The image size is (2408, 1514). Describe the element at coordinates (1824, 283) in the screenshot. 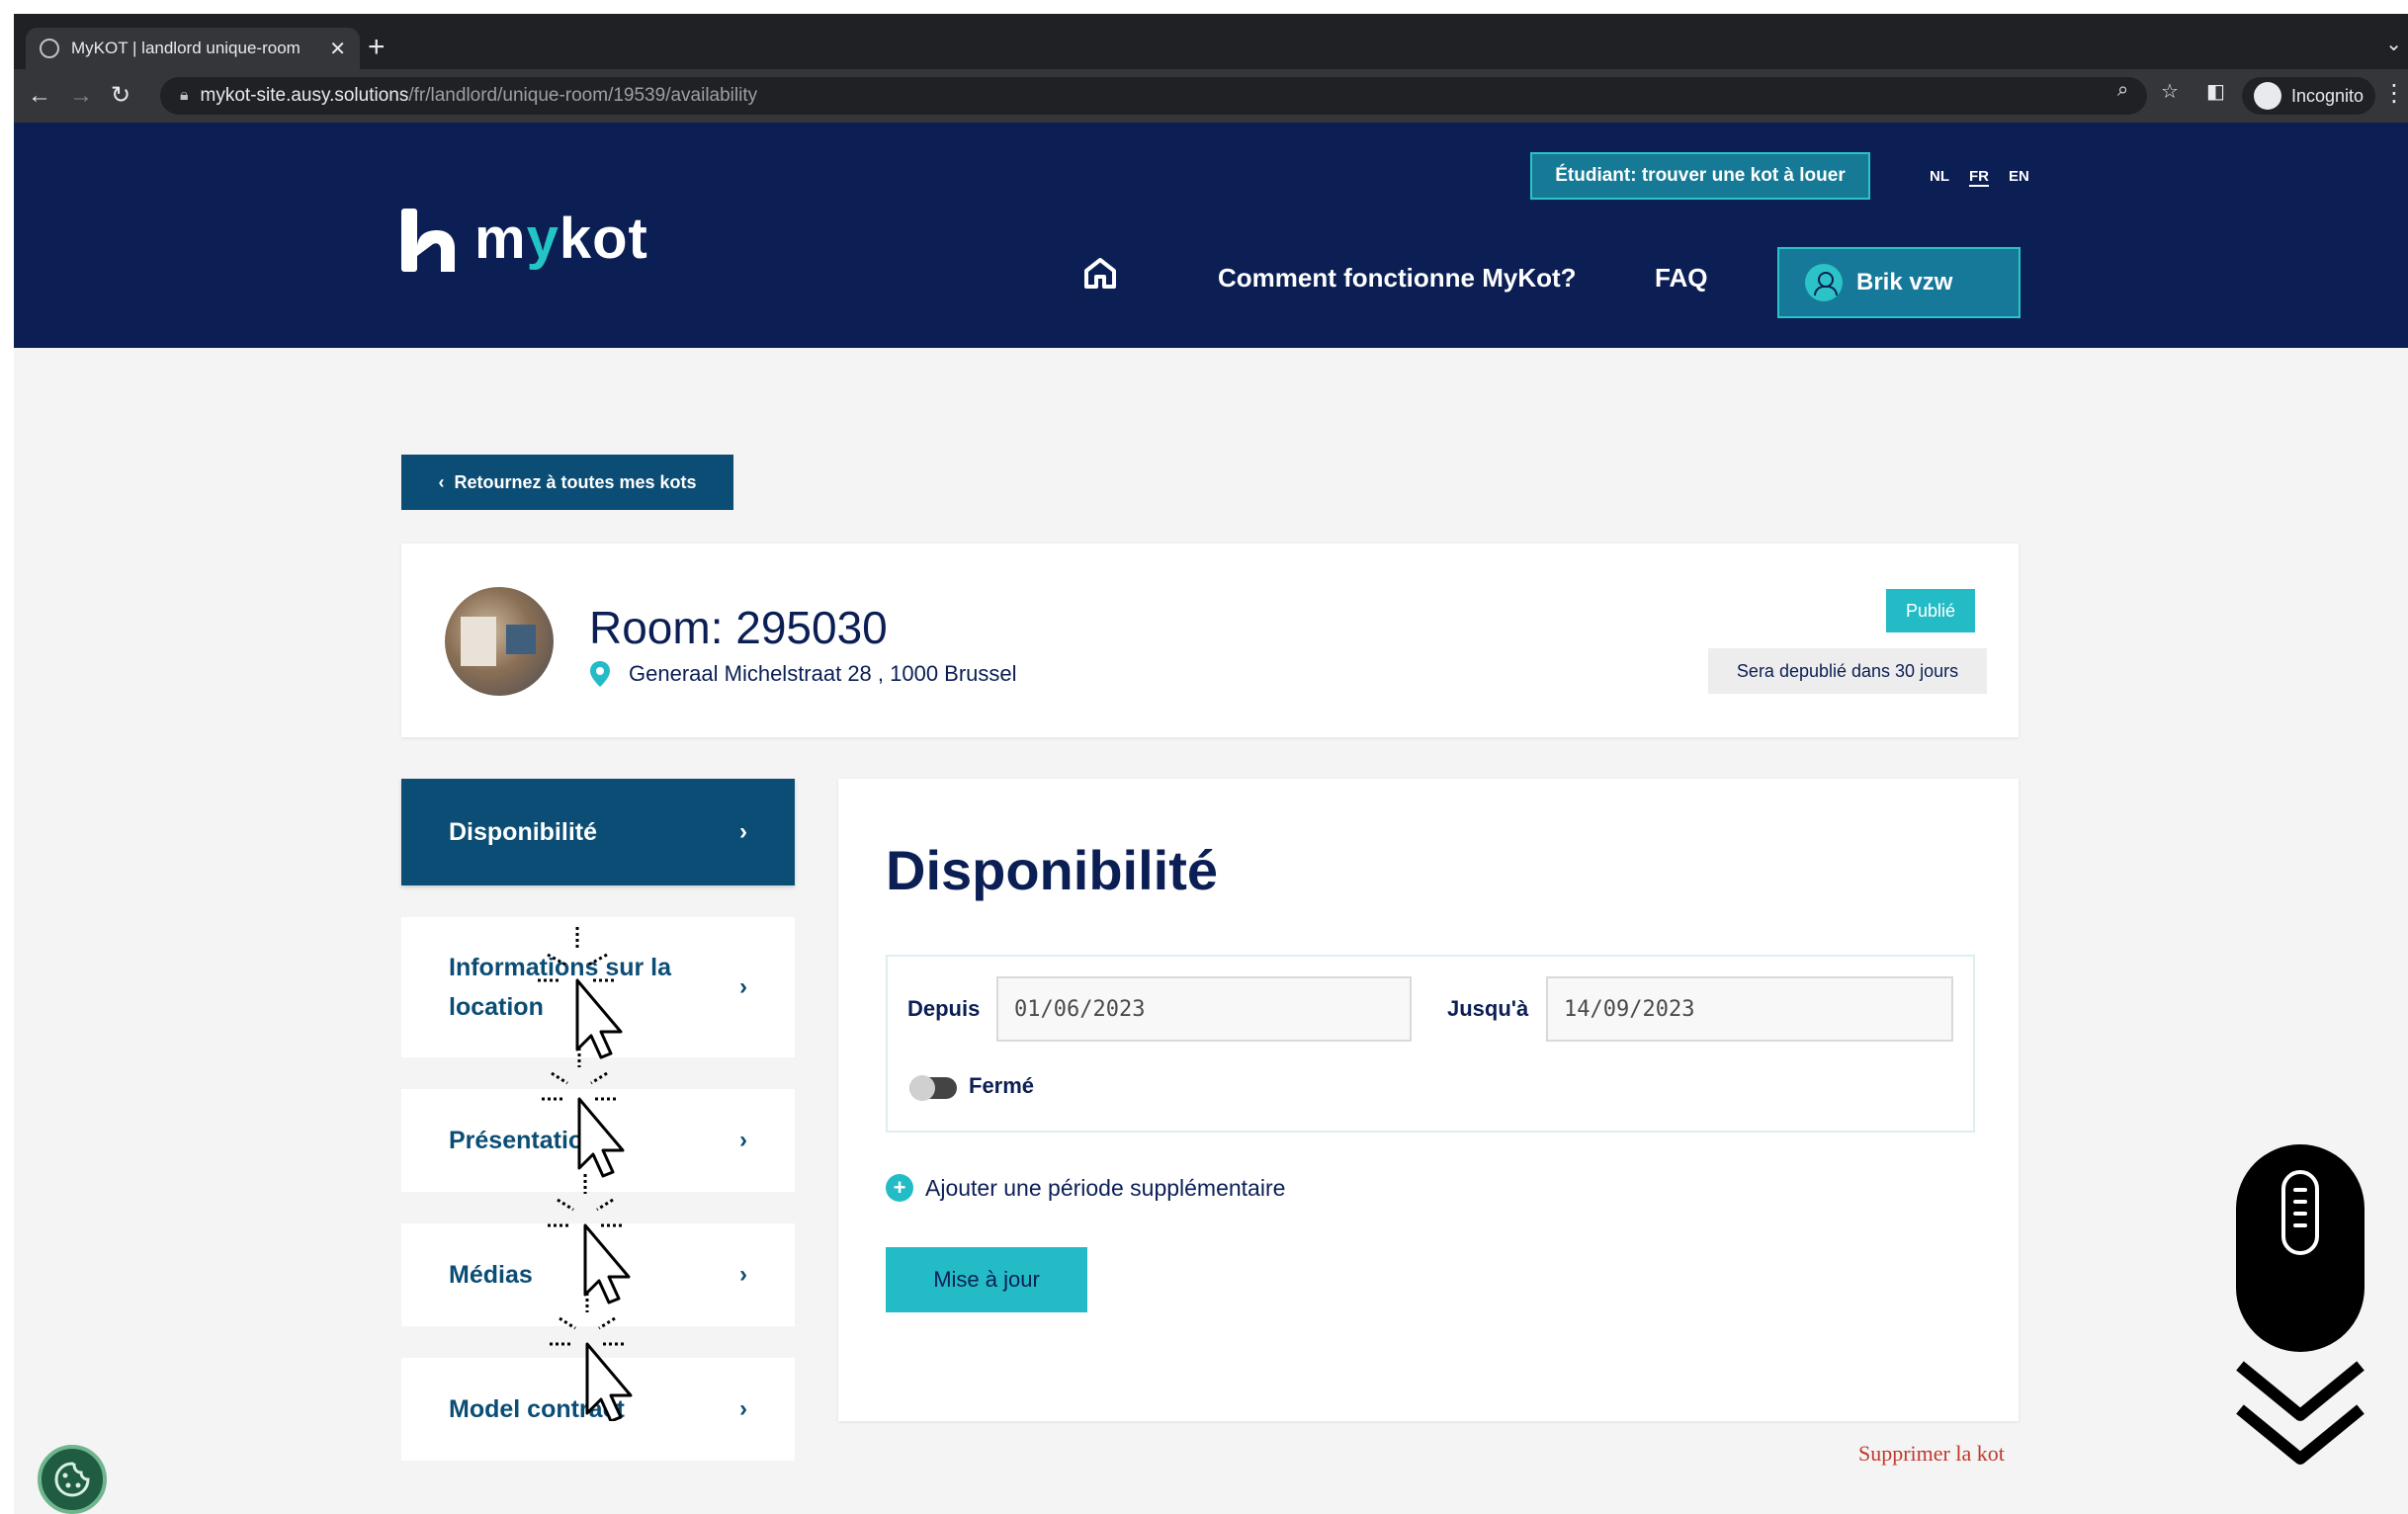

I see `user-icon` at that location.